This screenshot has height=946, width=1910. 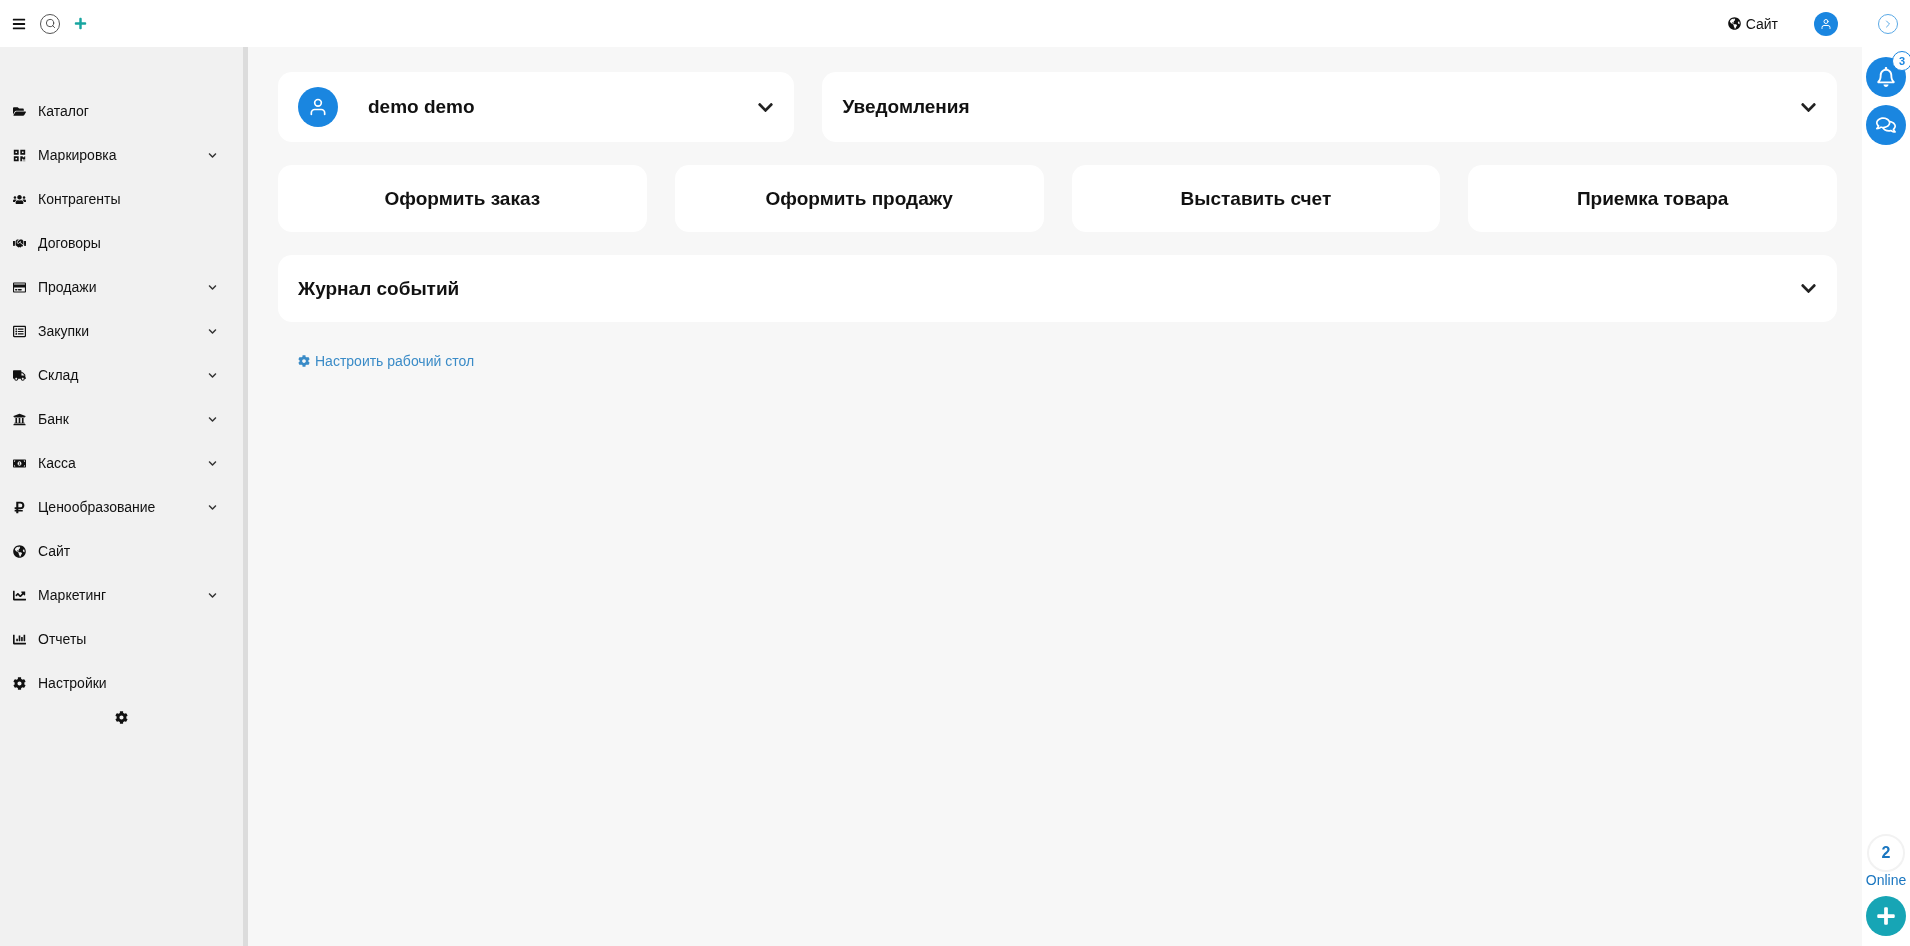 What do you see at coordinates (19, 639) in the screenshot?
I see `bar-chart-icon` at bounding box center [19, 639].